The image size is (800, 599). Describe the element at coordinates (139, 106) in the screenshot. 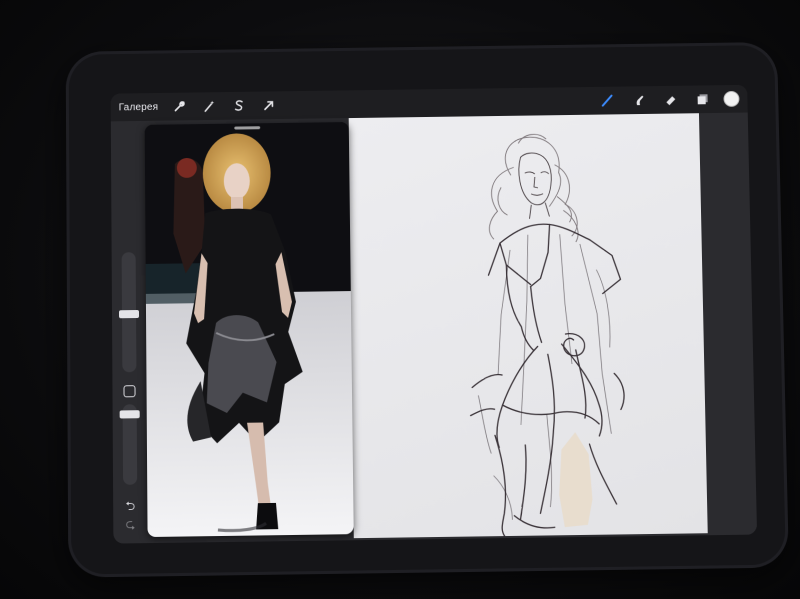

I see `gallery-button: Галерея` at that location.